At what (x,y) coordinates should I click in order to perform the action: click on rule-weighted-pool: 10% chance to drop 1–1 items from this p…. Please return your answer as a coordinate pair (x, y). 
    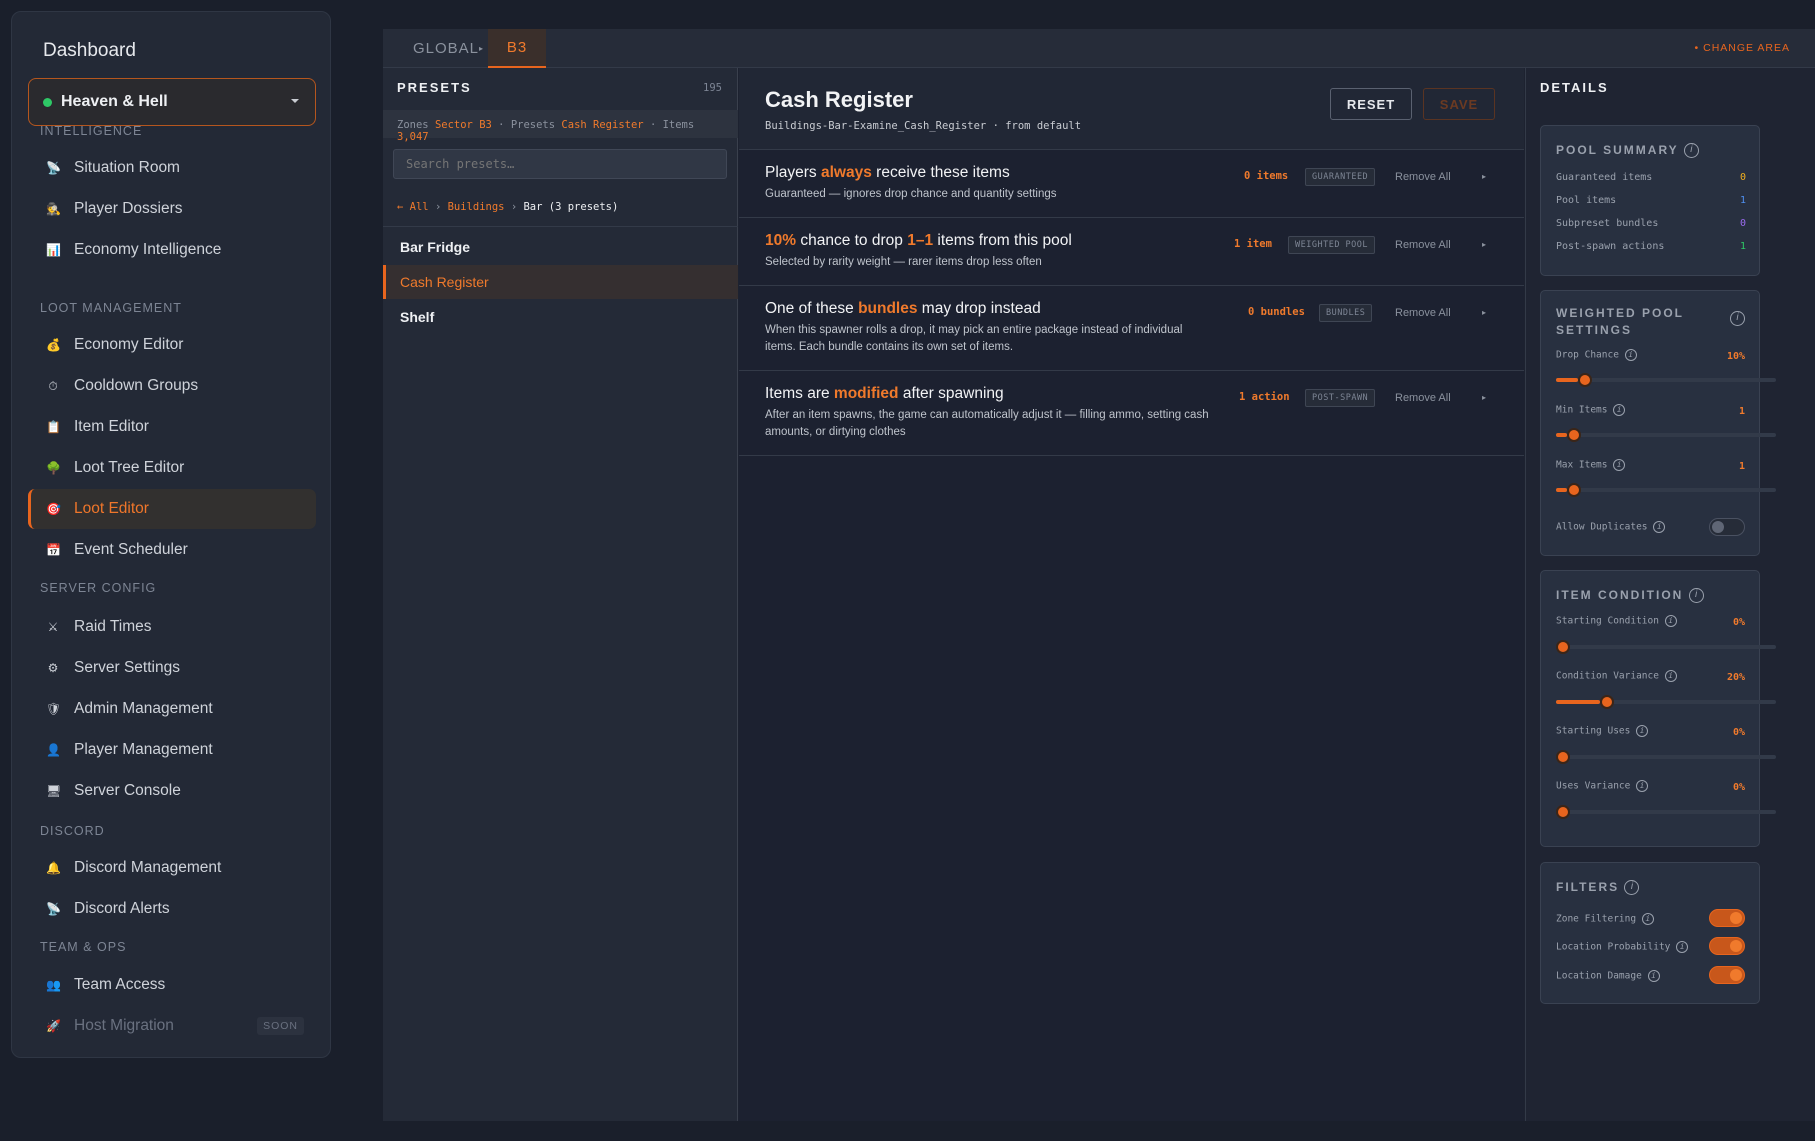
    Looking at the image, I should click on (1131, 252).